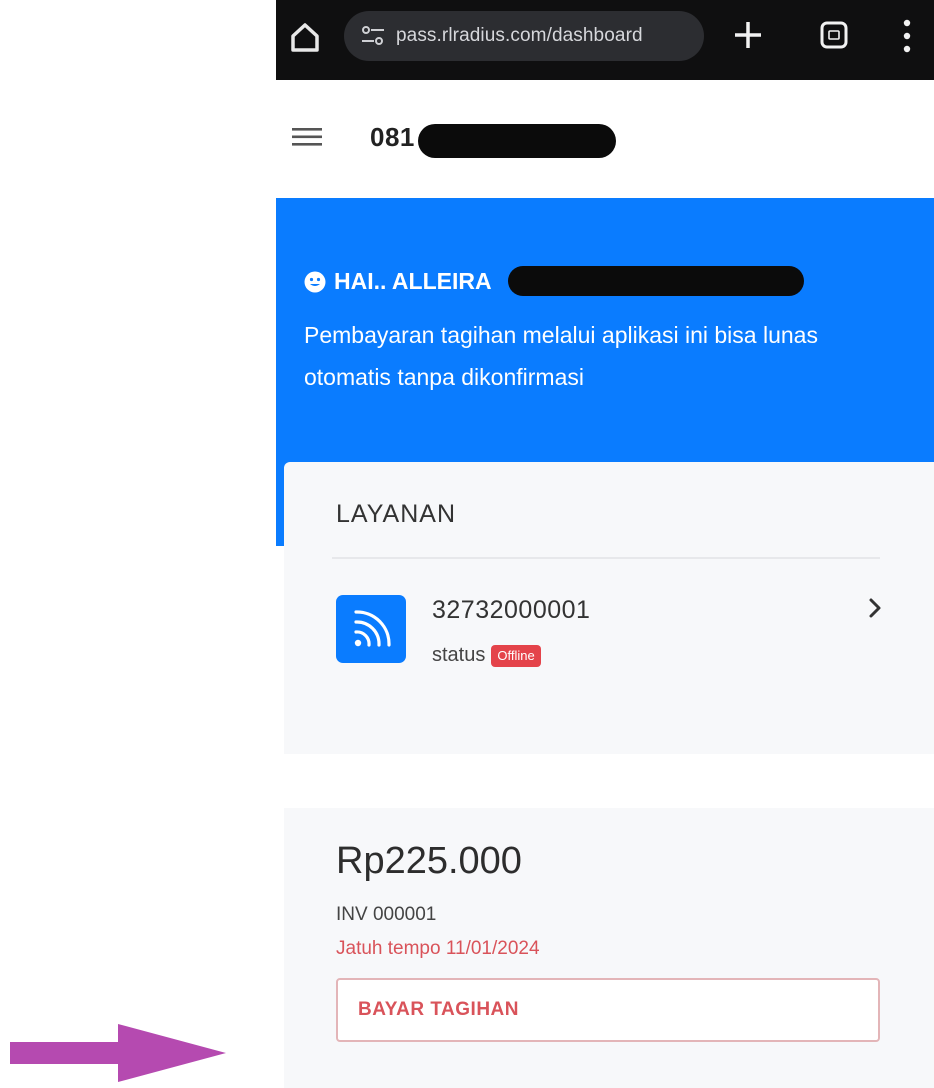 The width and height of the screenshot is (934, 1088). I want to click on account-phone-number: 081, so click(392, 137).